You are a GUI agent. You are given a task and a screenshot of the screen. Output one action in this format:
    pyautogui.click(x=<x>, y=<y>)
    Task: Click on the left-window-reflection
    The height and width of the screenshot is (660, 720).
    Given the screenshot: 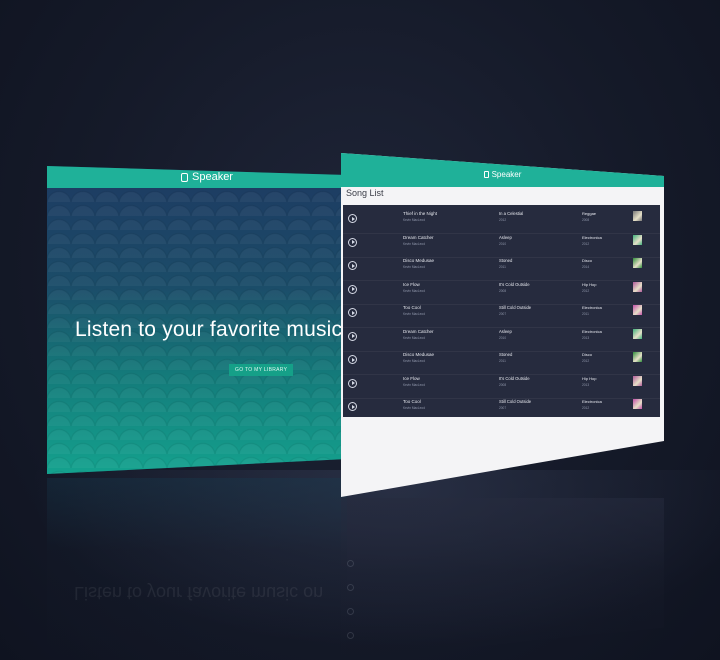 What is the action you would take?
    pyautogui.click(x=197, y=568)
    